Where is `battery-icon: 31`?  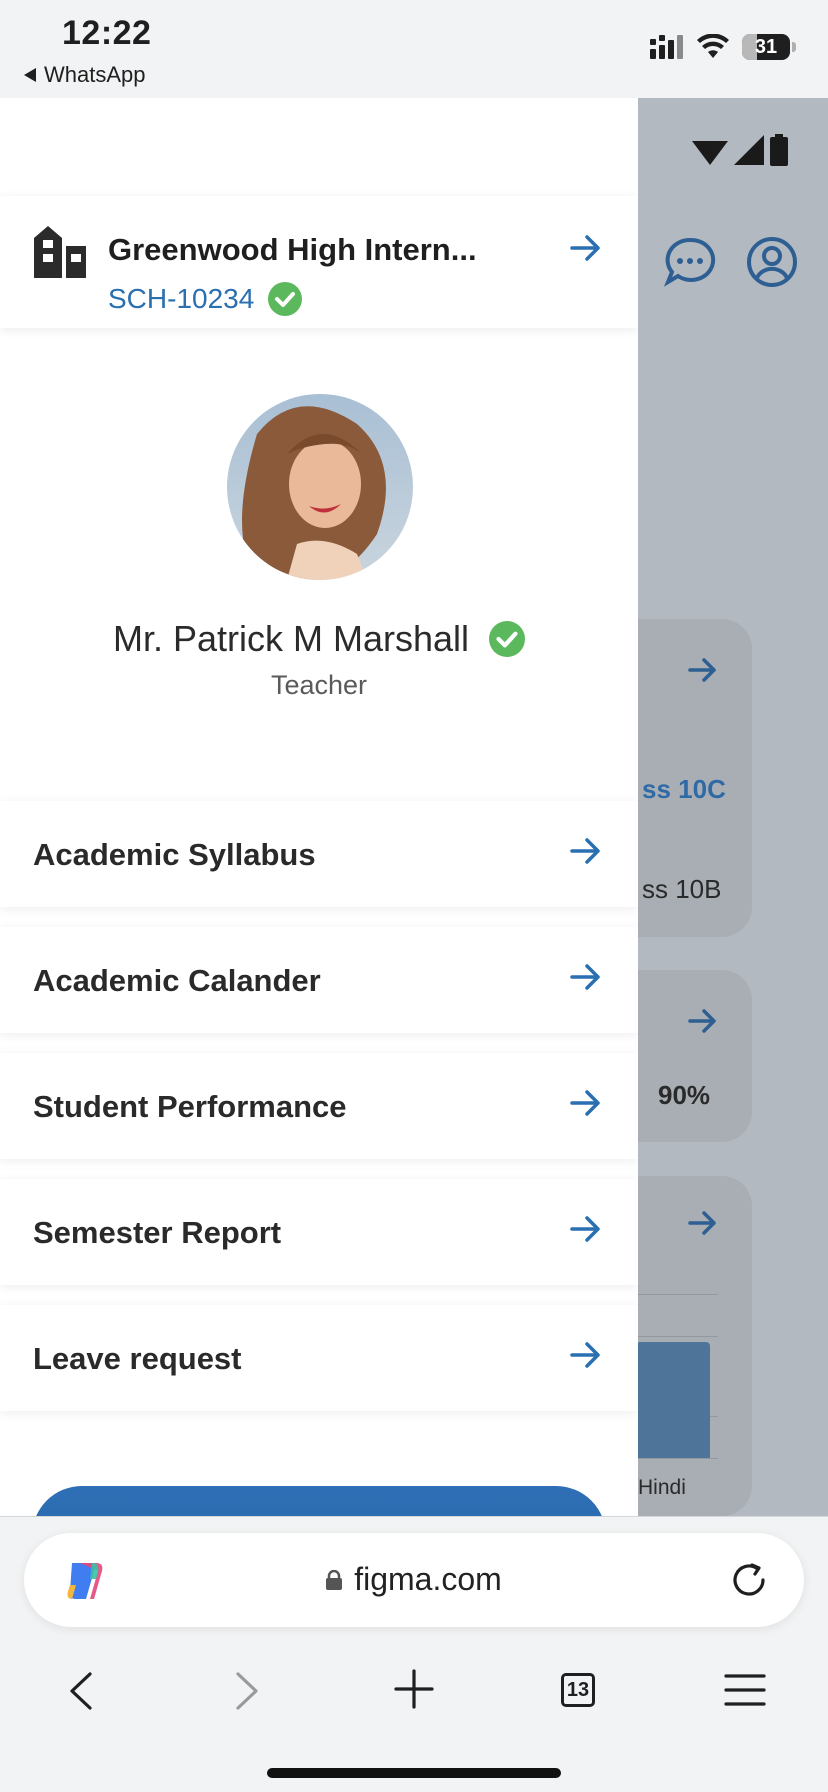 battery-icon: 31 is located at coordinates (766, 47).